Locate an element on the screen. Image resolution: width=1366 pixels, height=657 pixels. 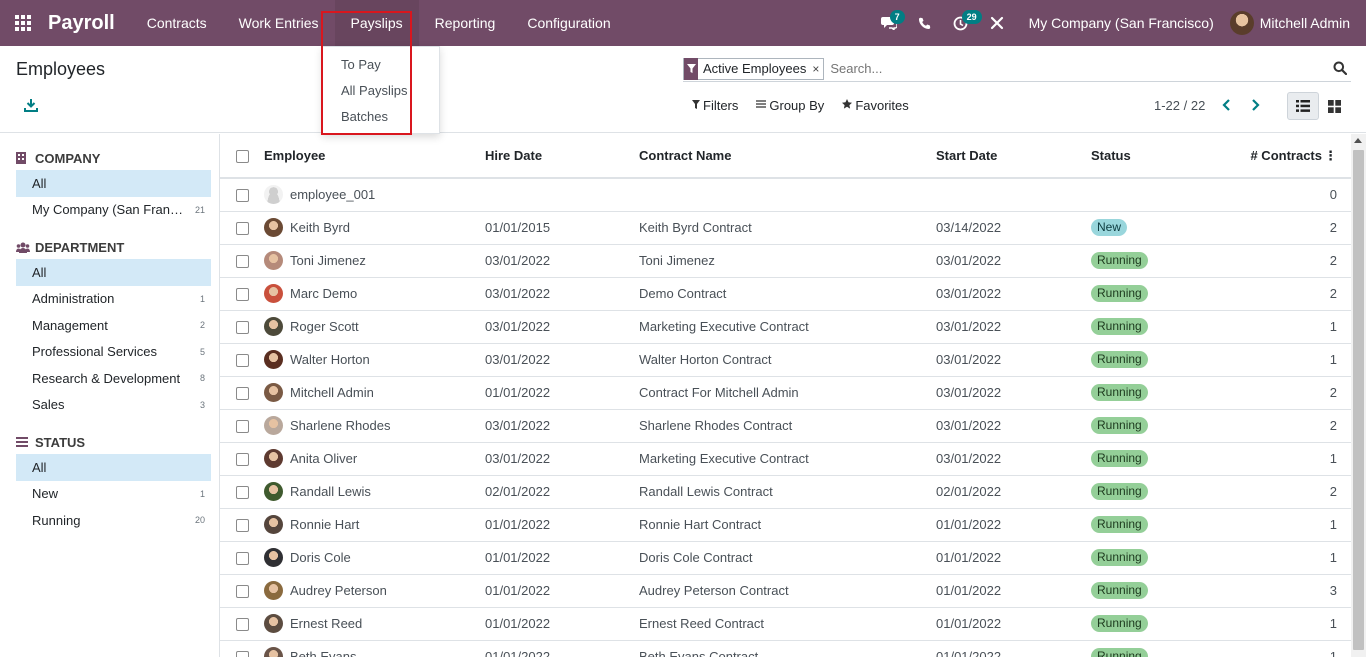
menu-work-entries: Work Entries is located at coordinates (279, 23).